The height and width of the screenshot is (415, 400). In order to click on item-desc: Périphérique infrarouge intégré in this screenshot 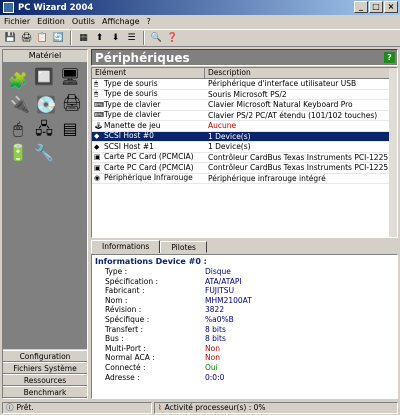, I will do `click(267, 178)`.